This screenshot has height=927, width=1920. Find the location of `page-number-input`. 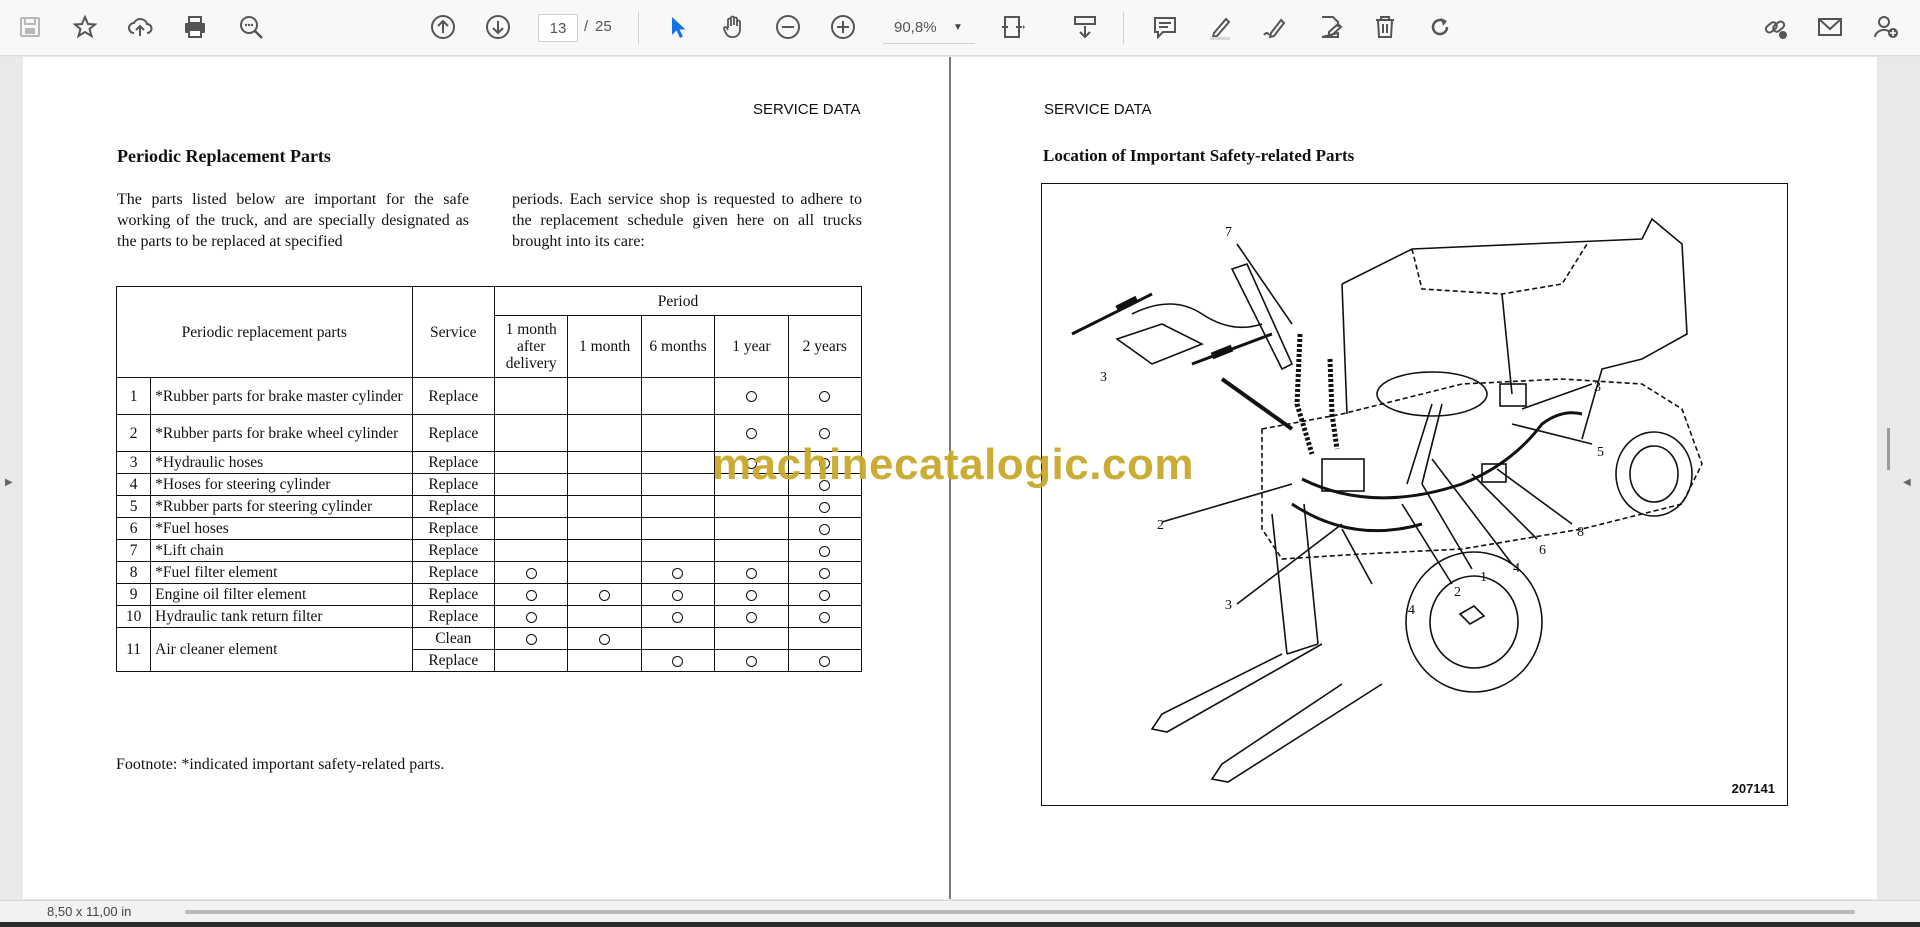

page-number-input is located at coordinates (558, 28).